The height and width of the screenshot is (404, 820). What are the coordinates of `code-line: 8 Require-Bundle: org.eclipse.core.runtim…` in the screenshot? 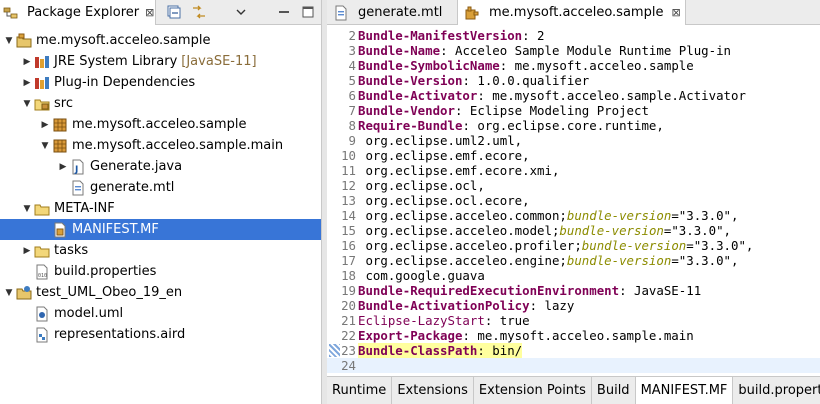 It's located at (573, 125).